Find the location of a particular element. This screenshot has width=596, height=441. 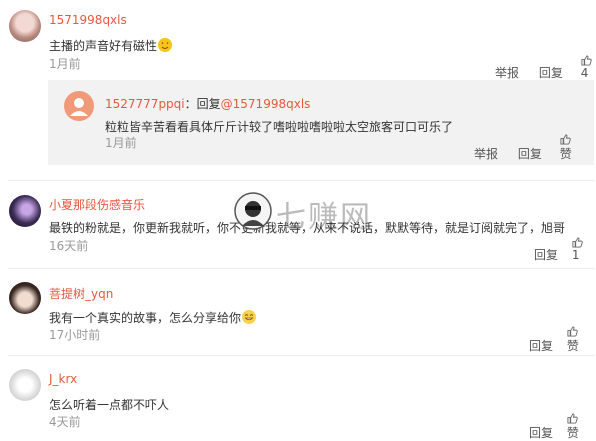

watermark: 七赚网 is located at coordinates (302, 212).